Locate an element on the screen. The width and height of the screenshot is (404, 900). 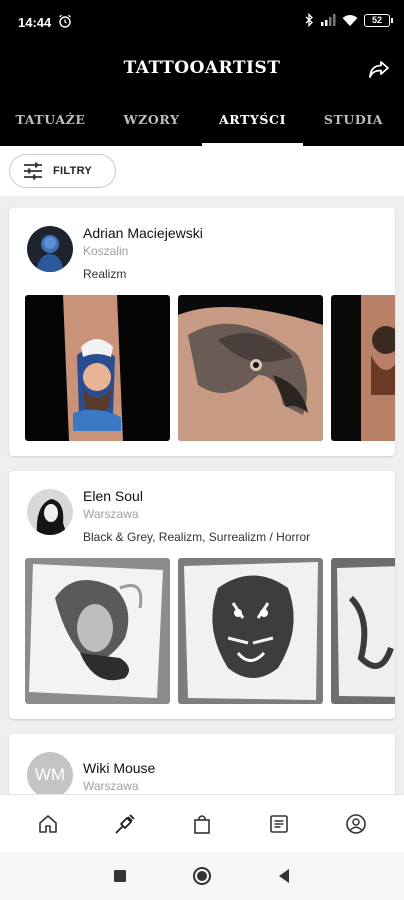
alarm-icon is located at coordinates (65, 21).